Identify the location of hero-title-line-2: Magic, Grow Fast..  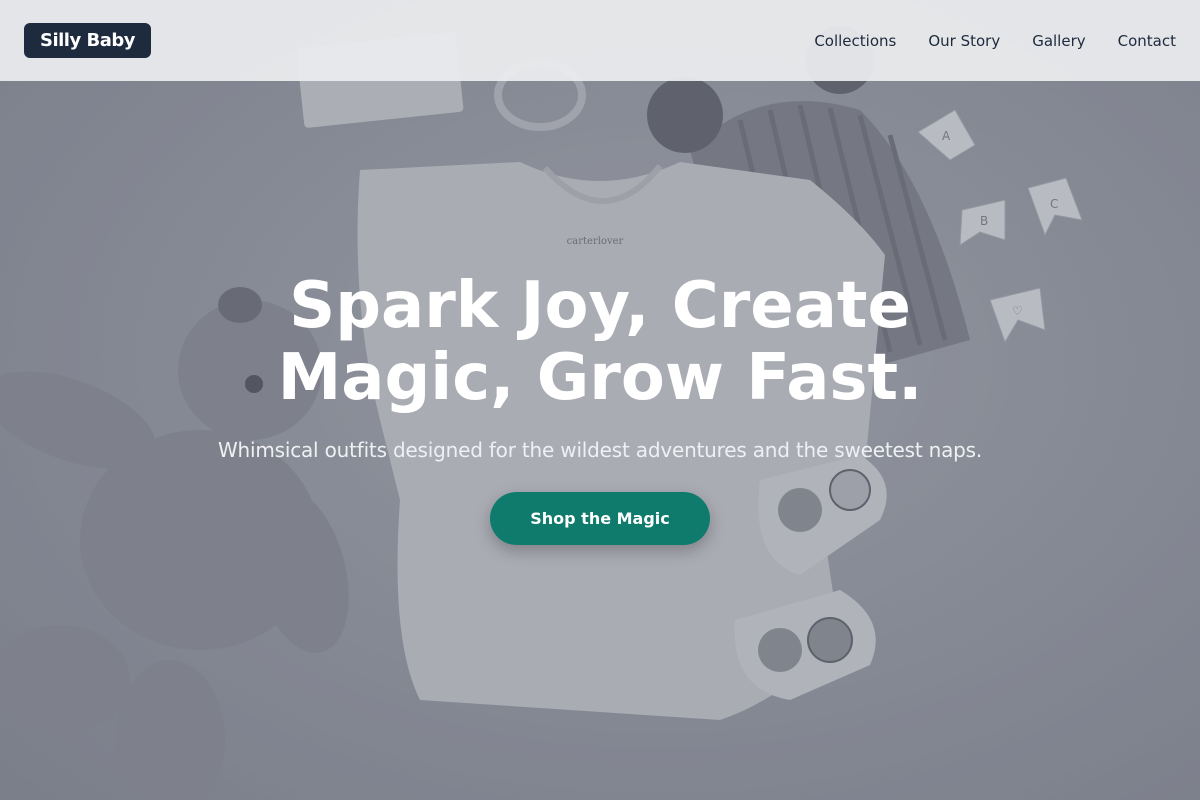
(600, 378).